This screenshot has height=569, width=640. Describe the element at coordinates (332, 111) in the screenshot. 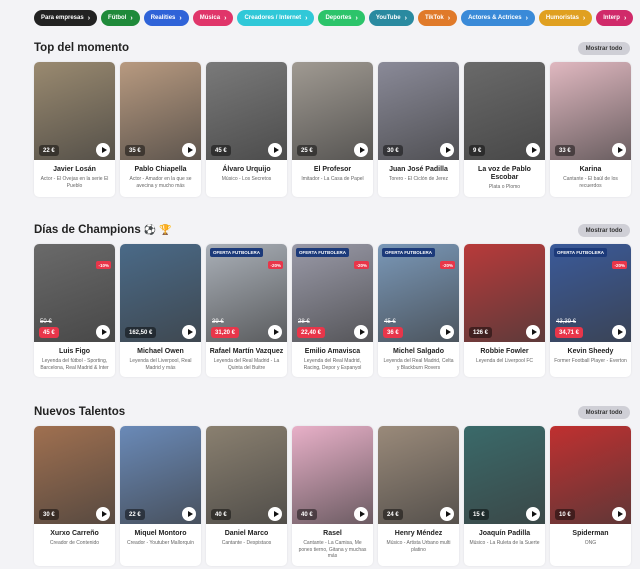

I see `talent-photo: 25 €` at that location.